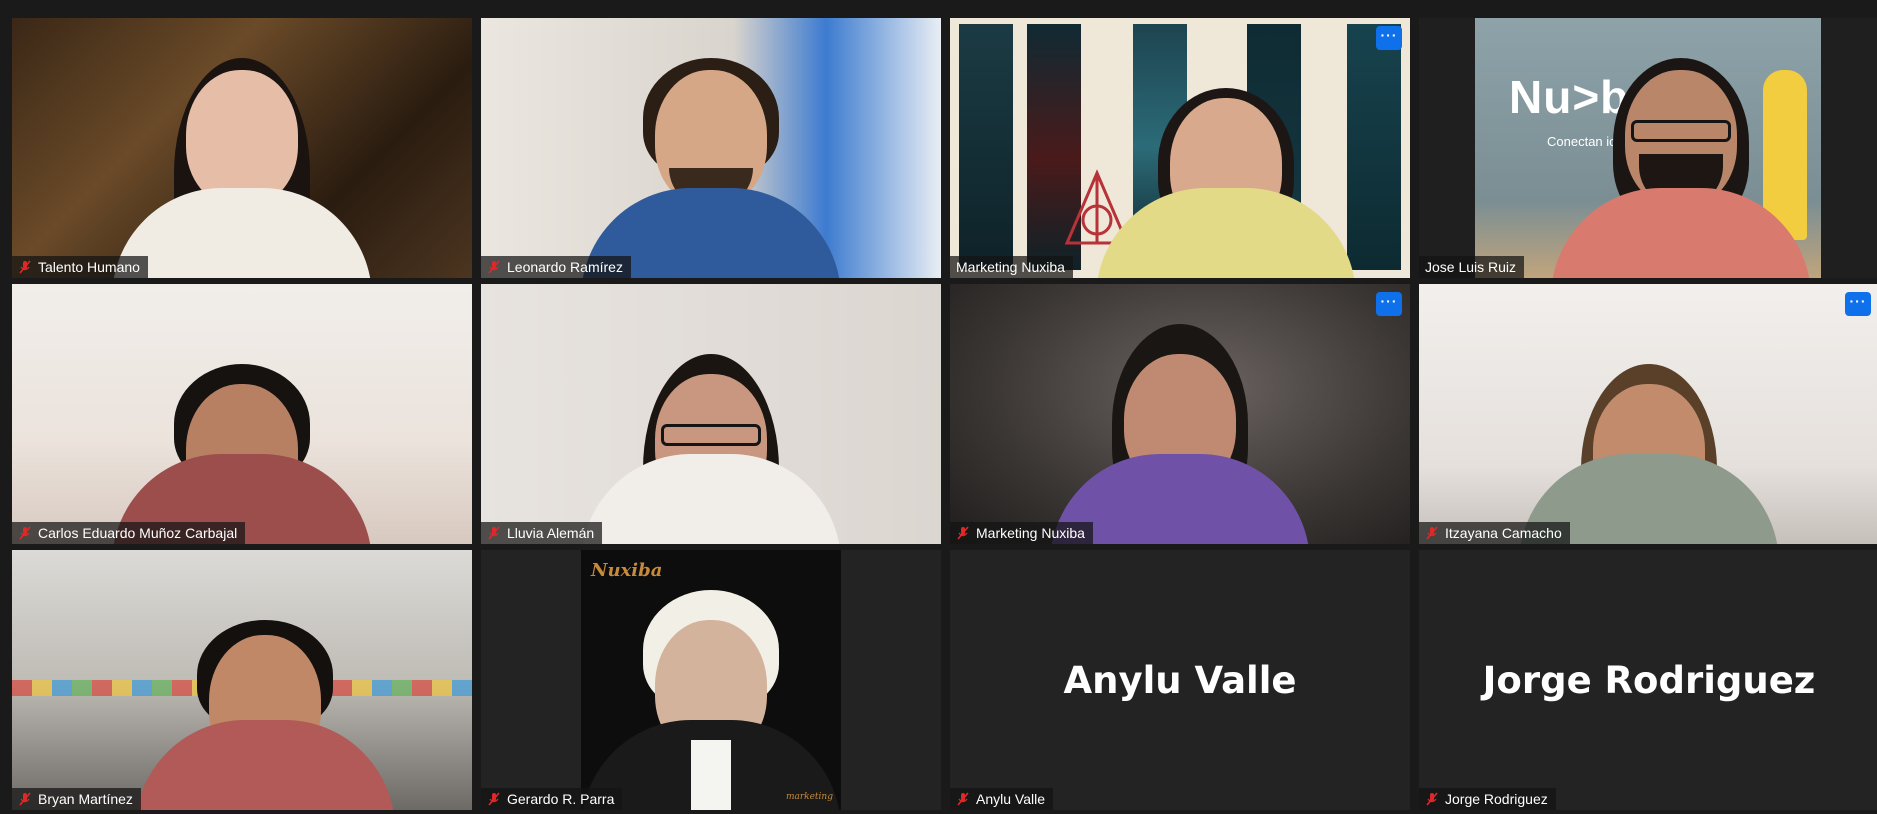 The image size is (1877, 814). Describe the element at coordinates (711, 700) in the screenshot. I see `poster-figure` at that location.